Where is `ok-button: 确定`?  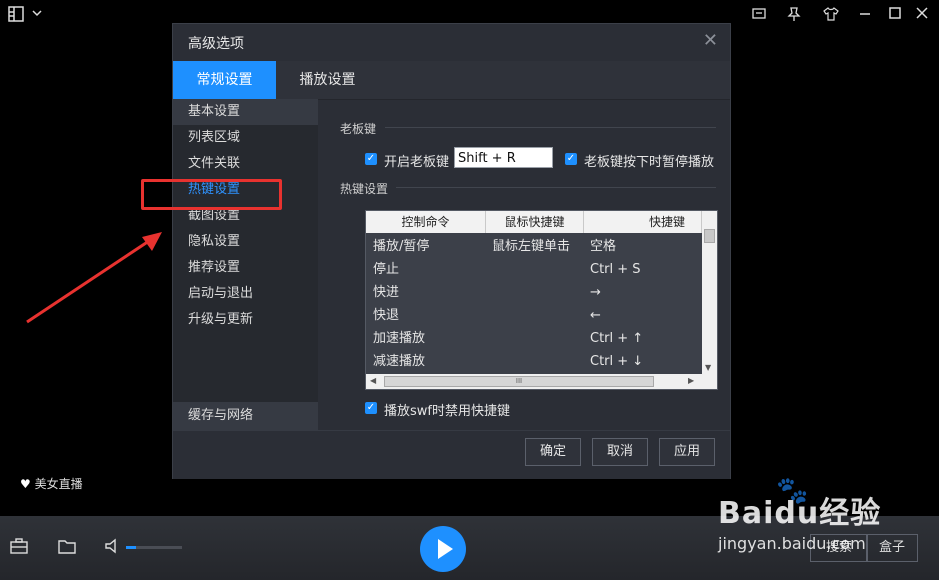
ok-button: 确定 is located at coordinates (553, 452).